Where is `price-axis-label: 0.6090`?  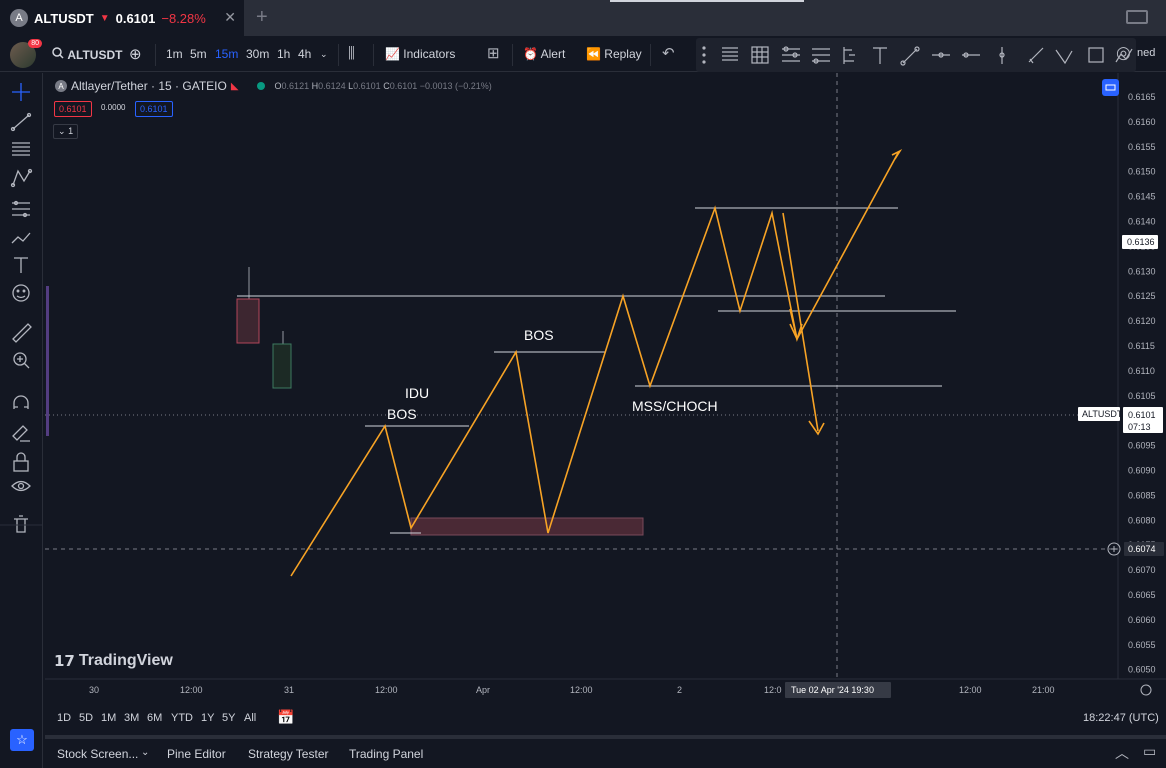 price-axis-label: 0.6090 is located at coordinates (1142, 471).